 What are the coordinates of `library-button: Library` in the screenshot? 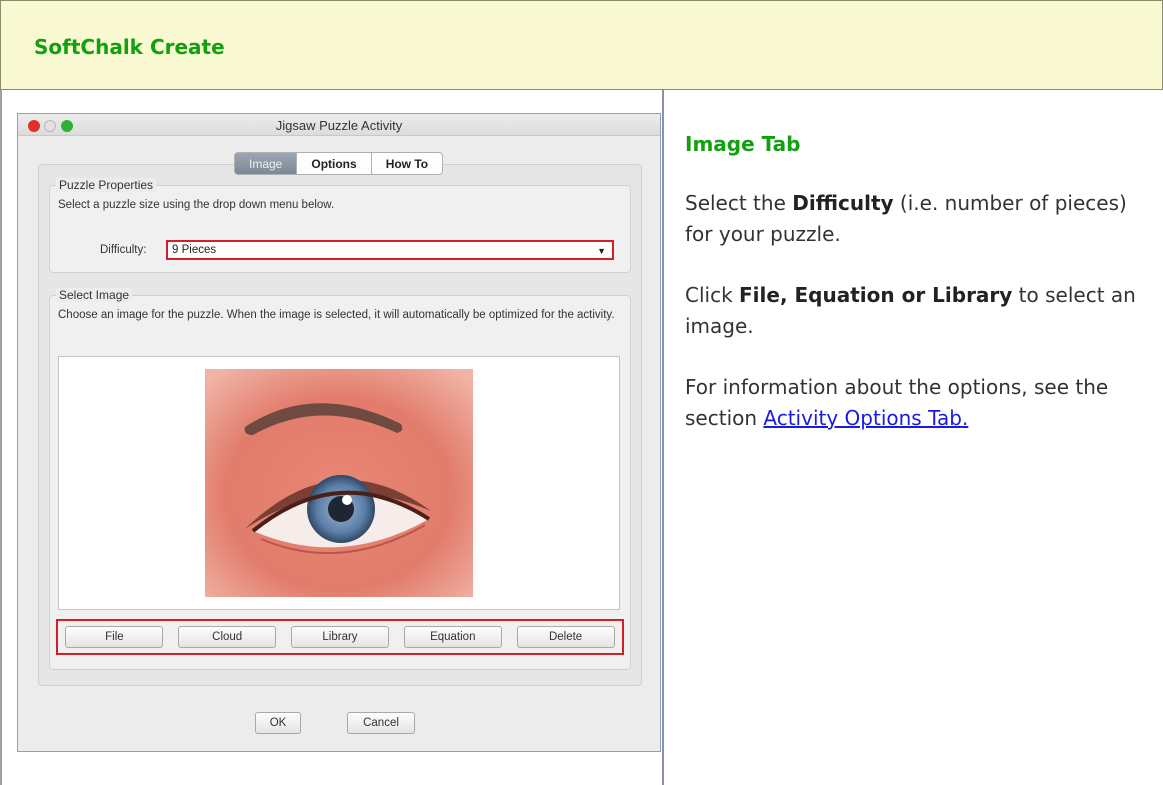 It's located at (339, 637).